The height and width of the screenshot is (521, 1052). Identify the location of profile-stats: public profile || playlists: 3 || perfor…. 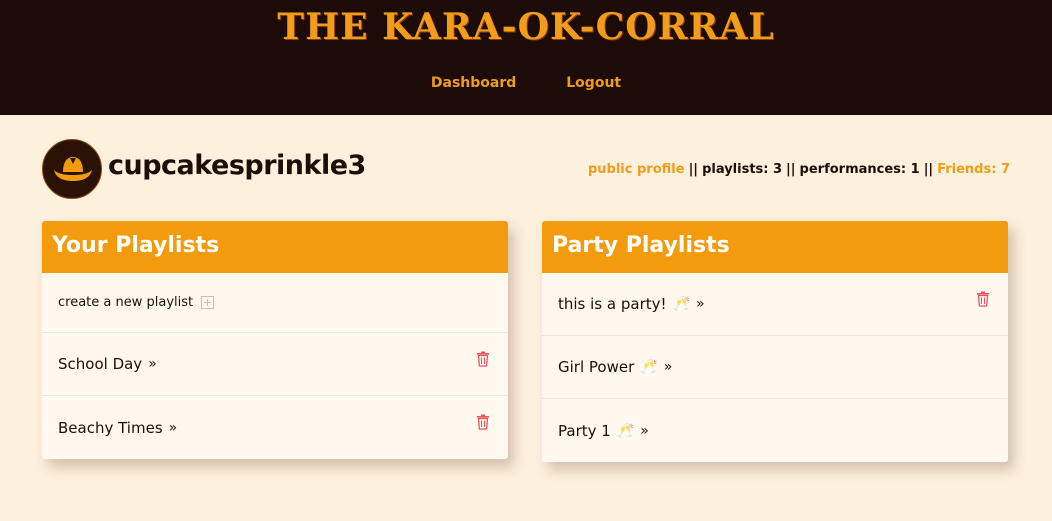
(799, 169).